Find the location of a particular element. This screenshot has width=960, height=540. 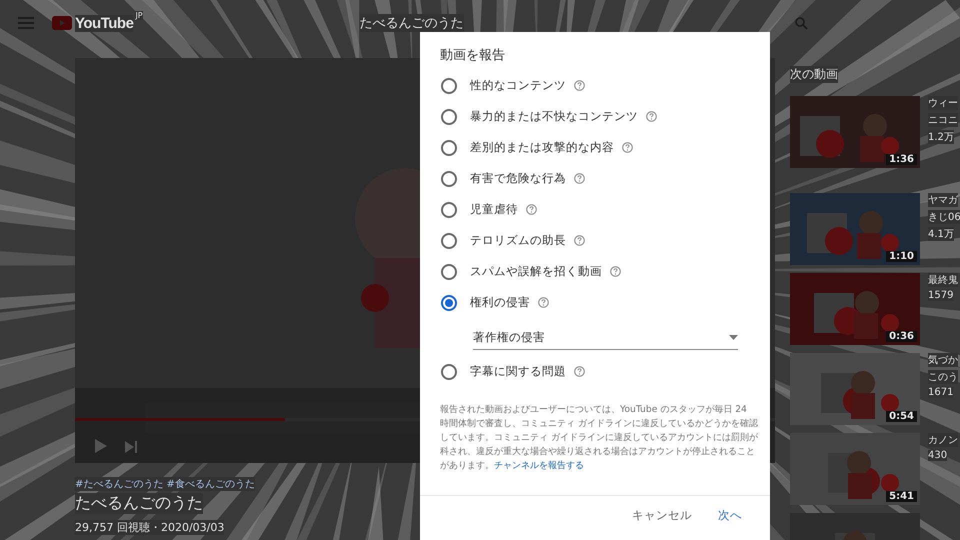

radio-option: 差別的または攻撃的な内容 is located at coordinates (605, 147).